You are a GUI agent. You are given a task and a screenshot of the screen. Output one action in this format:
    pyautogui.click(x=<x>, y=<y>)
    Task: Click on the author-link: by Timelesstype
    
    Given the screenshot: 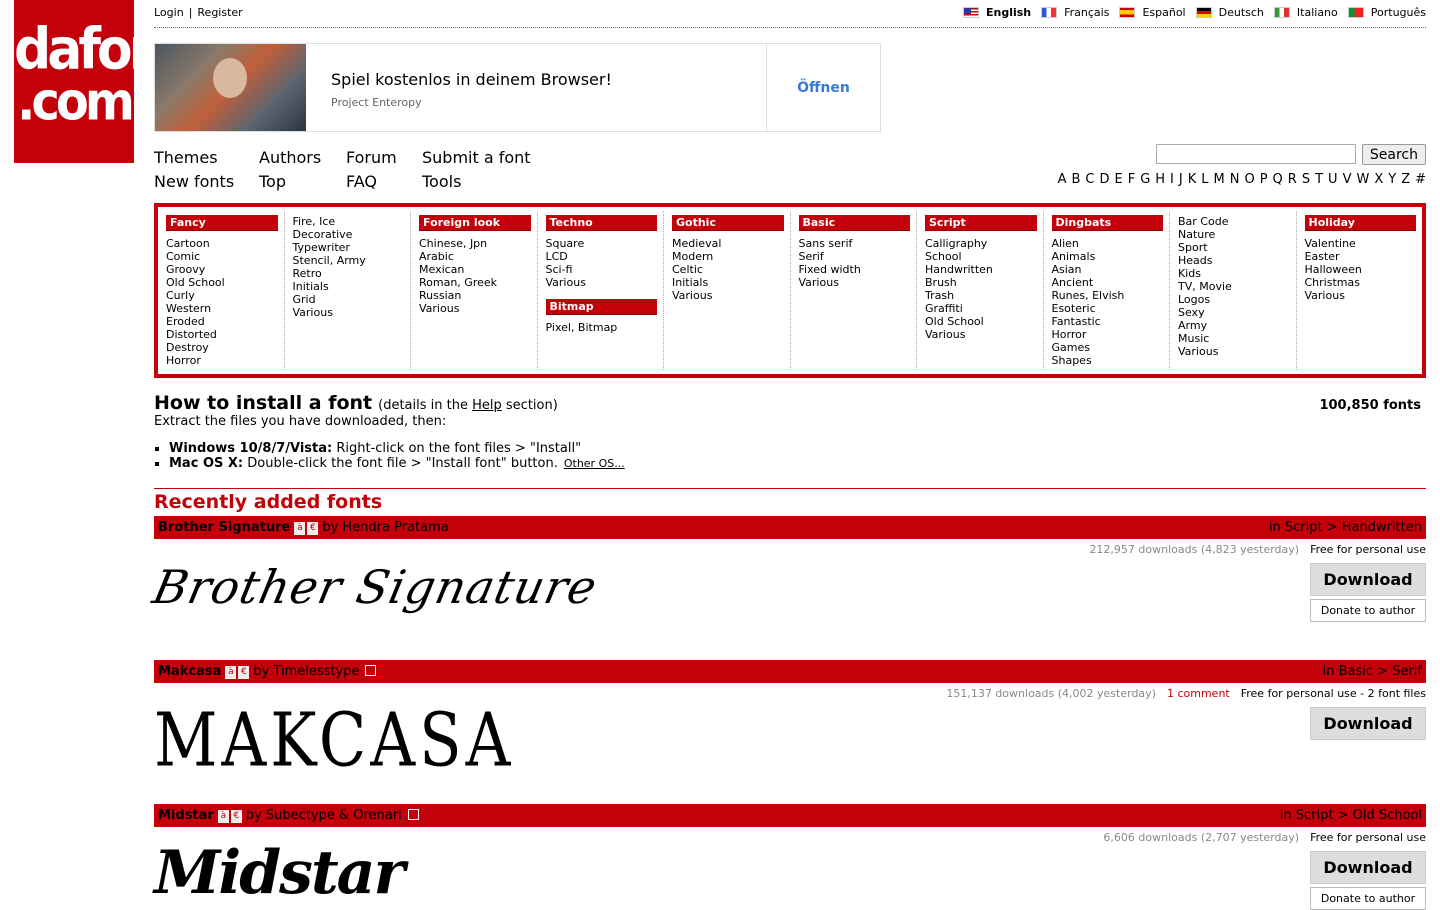 What is the action you would take?
    pyautogui.click(x=306, y=671)
    